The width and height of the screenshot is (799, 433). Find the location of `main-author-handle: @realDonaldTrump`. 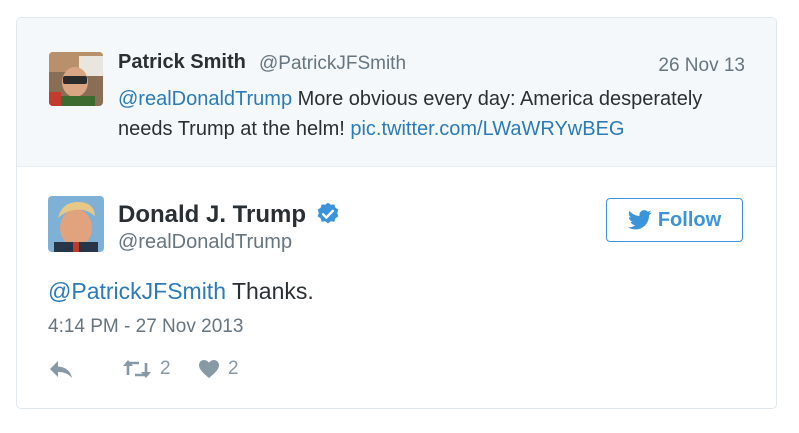

main-author-handle: @realDonaldTrump is located at coordinates (205, 242).